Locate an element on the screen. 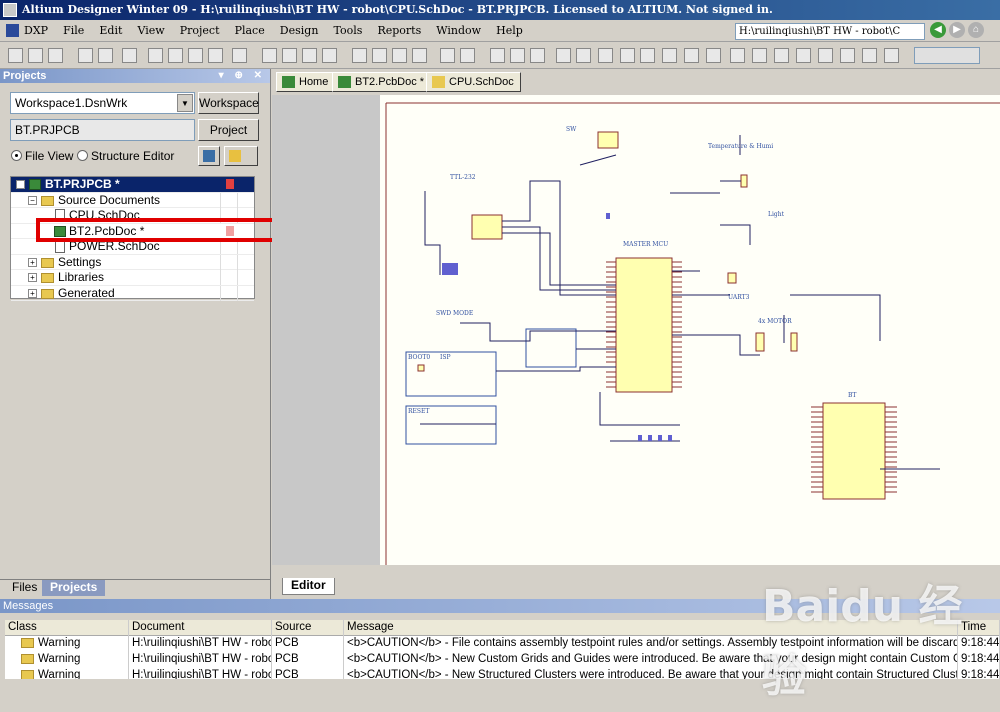 Image resolution: width=1000 pixels, height=712 pixels. forward-icon: ▶ is located at coordinates (957, 30).